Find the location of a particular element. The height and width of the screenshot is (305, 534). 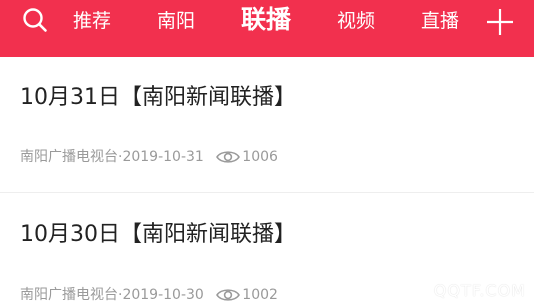

view-count: 1002 is located at coordinates (260, 295).